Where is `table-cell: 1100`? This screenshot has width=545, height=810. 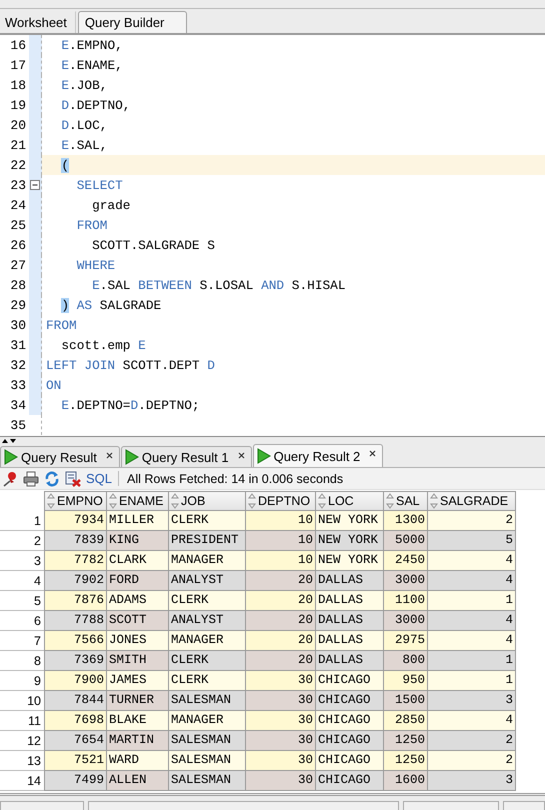 table-cell: 1100 is located at coordinates (406, 601).